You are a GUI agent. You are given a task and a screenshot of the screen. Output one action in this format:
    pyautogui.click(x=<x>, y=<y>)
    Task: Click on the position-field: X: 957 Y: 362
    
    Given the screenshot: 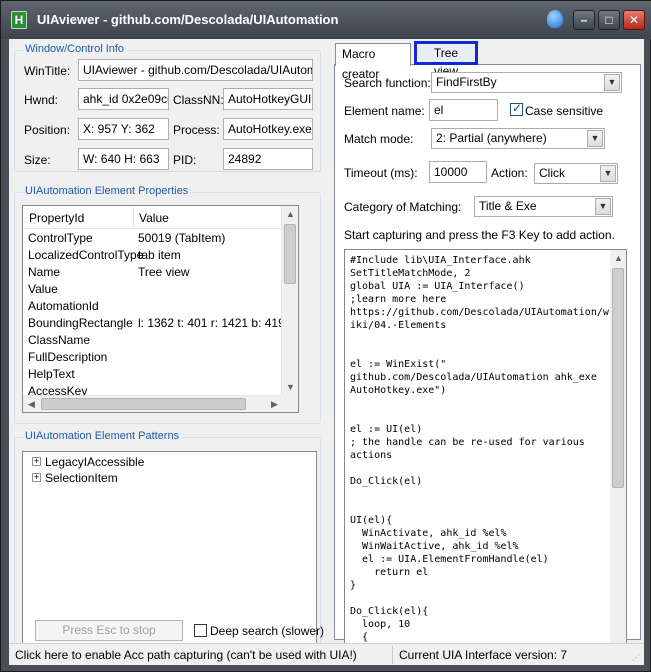 What is the action you would take?
    pyautogui.click(x=123, y=129)
    